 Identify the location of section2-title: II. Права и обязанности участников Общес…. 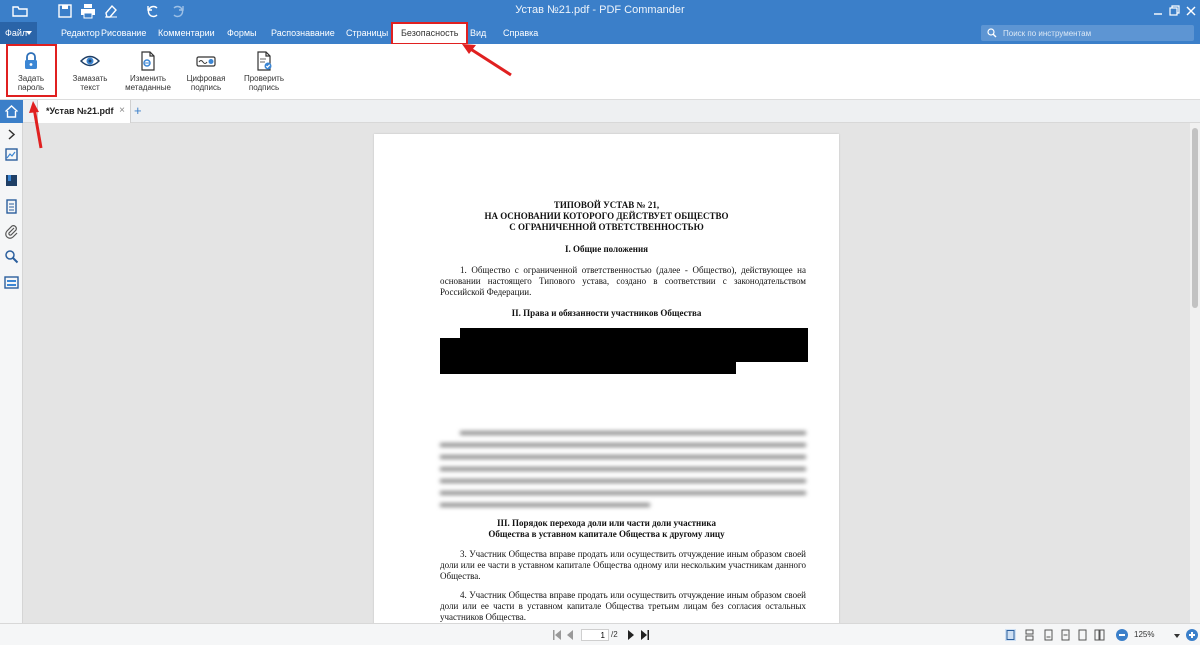
(606, 313).